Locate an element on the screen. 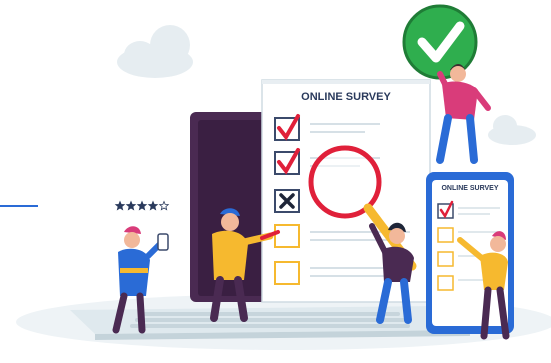 This screenshot has width=551, height=363. phone-icon is located at coordinates (163, 242).